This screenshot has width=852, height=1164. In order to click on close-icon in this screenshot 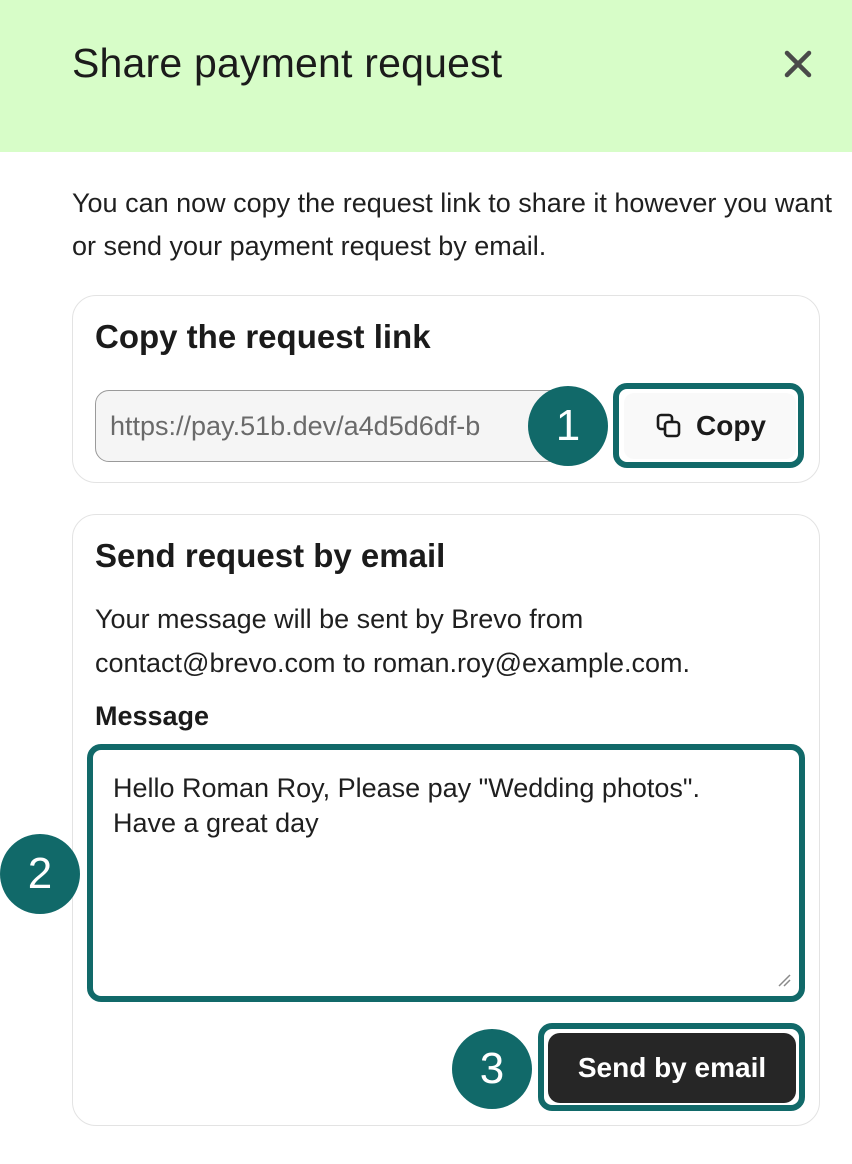, I will do `click(798, 64)`.